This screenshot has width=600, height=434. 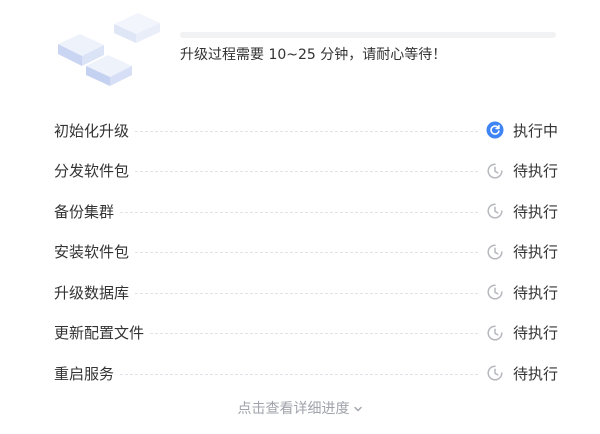 What do you see at coordinates (535, 130) in the screenshot?
I see `step-status: 执行中` at bounding box center [535, 130].